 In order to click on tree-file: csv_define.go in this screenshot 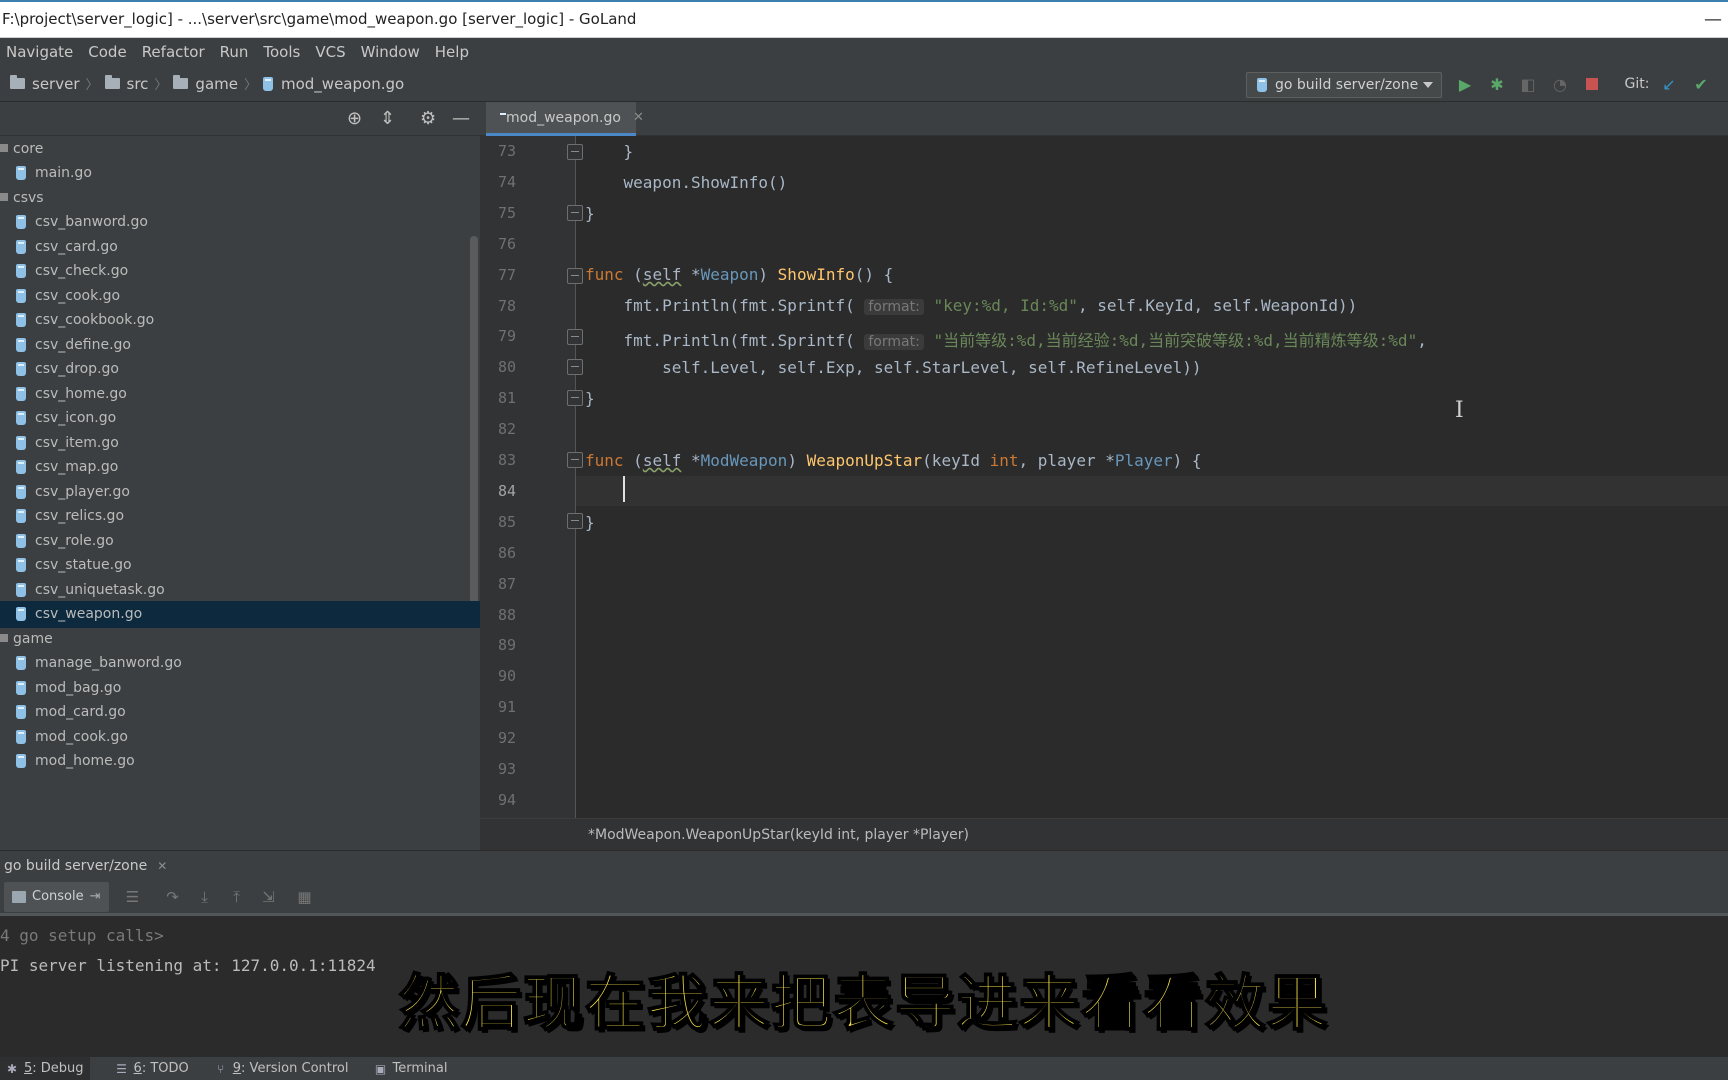, I will do `click(240, 344)`.